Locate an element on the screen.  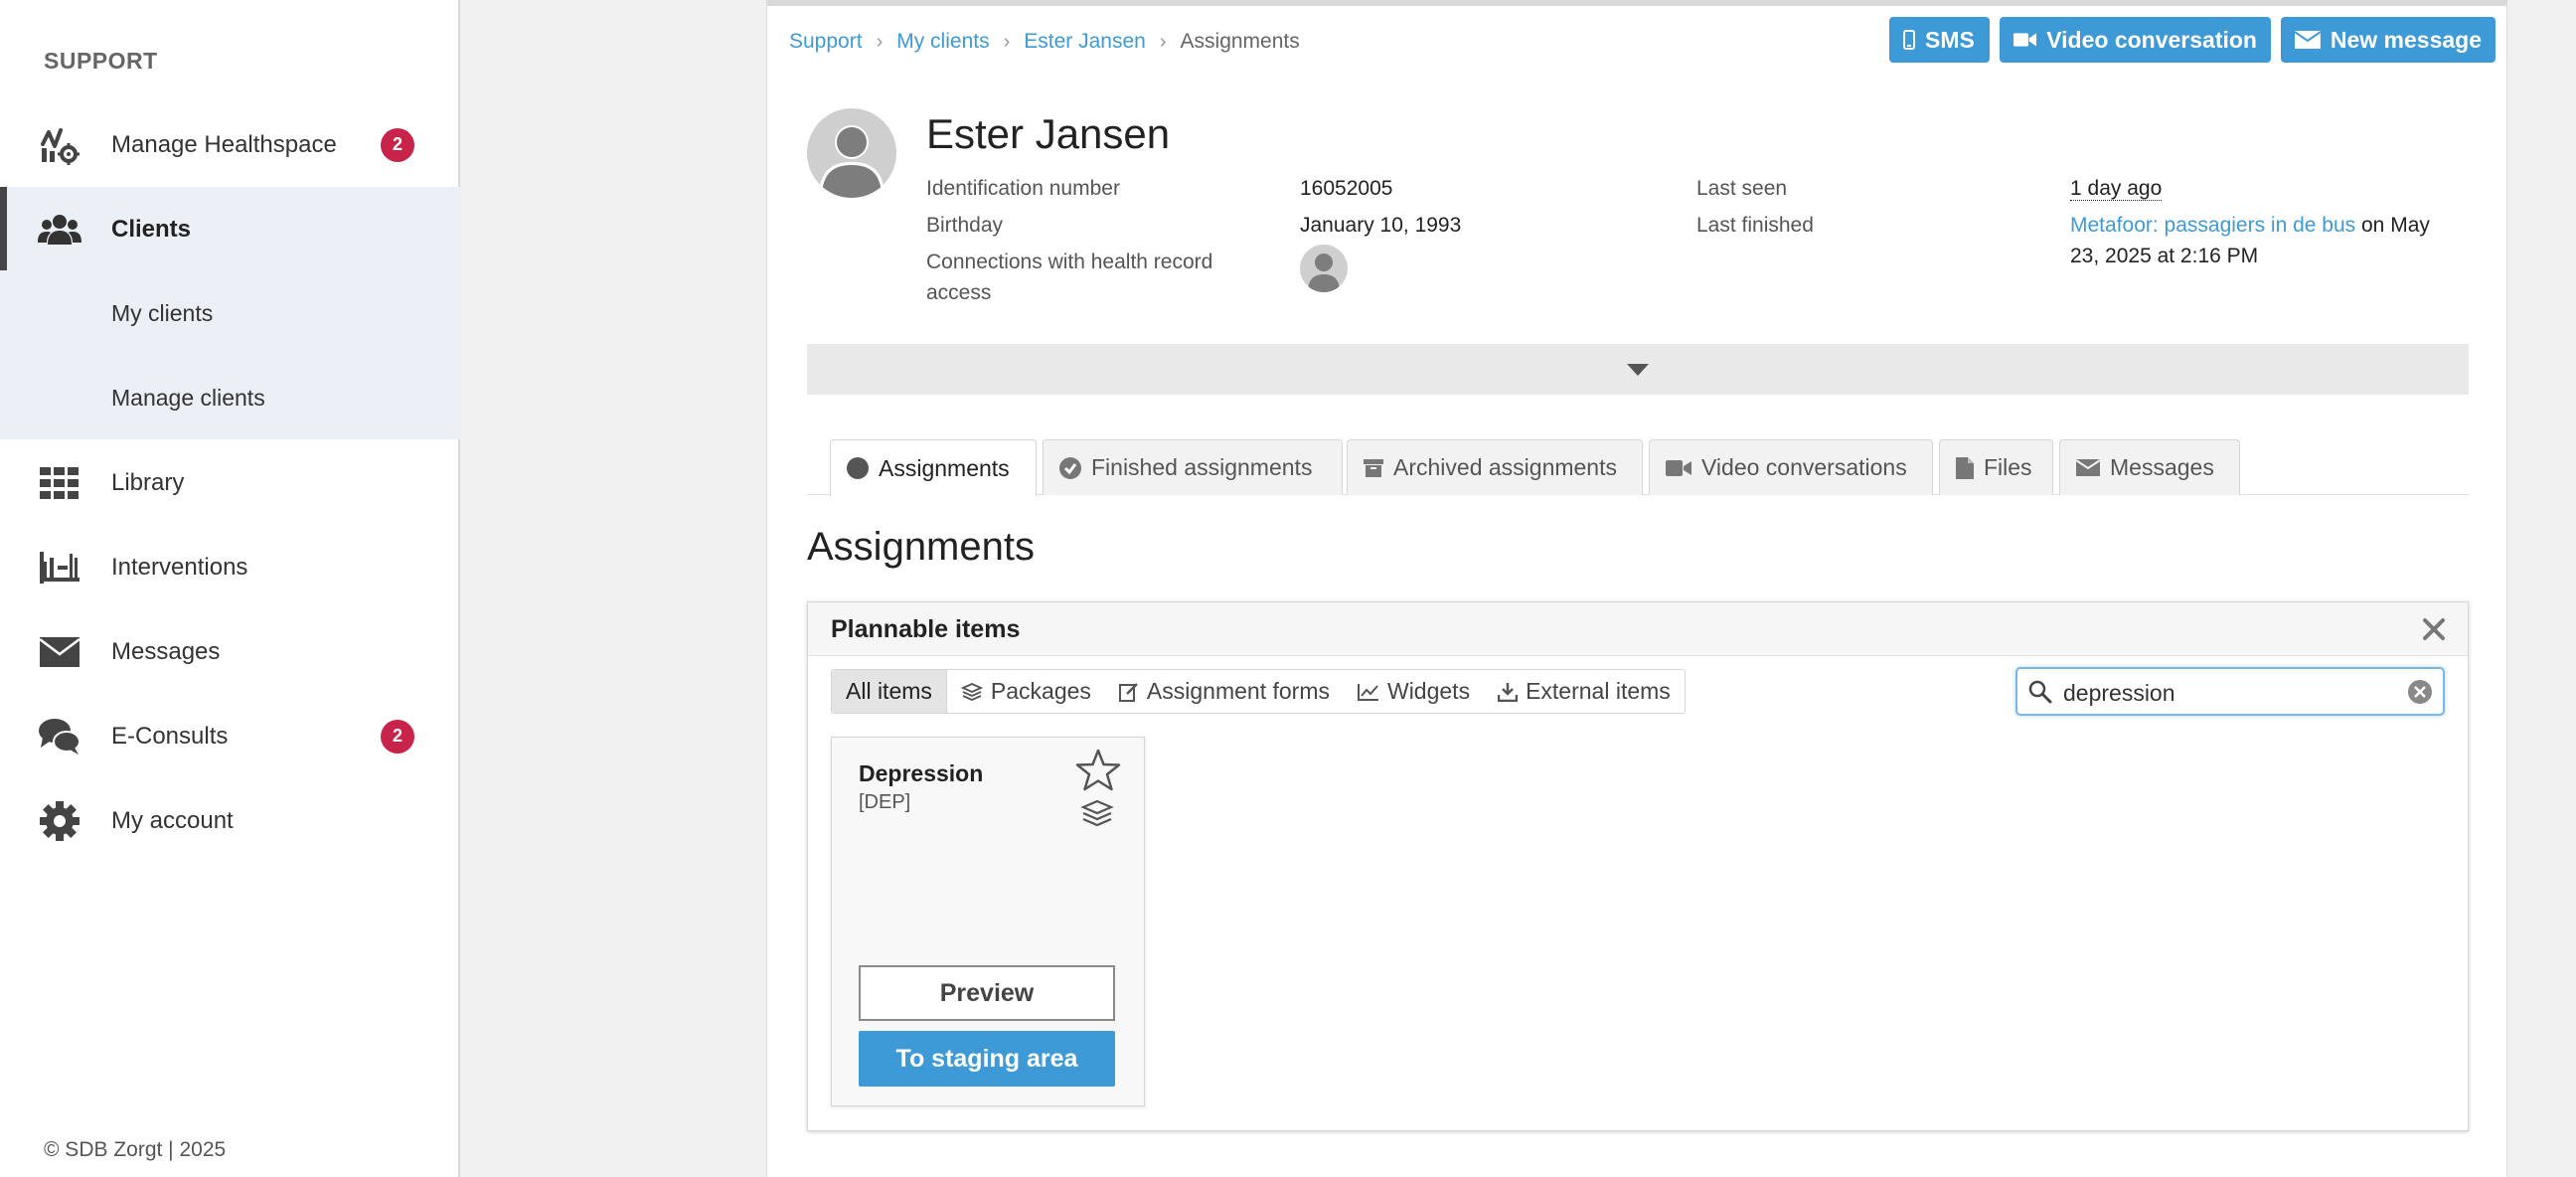
sidebar-item-library: Library is located at coordinates (230, 482).